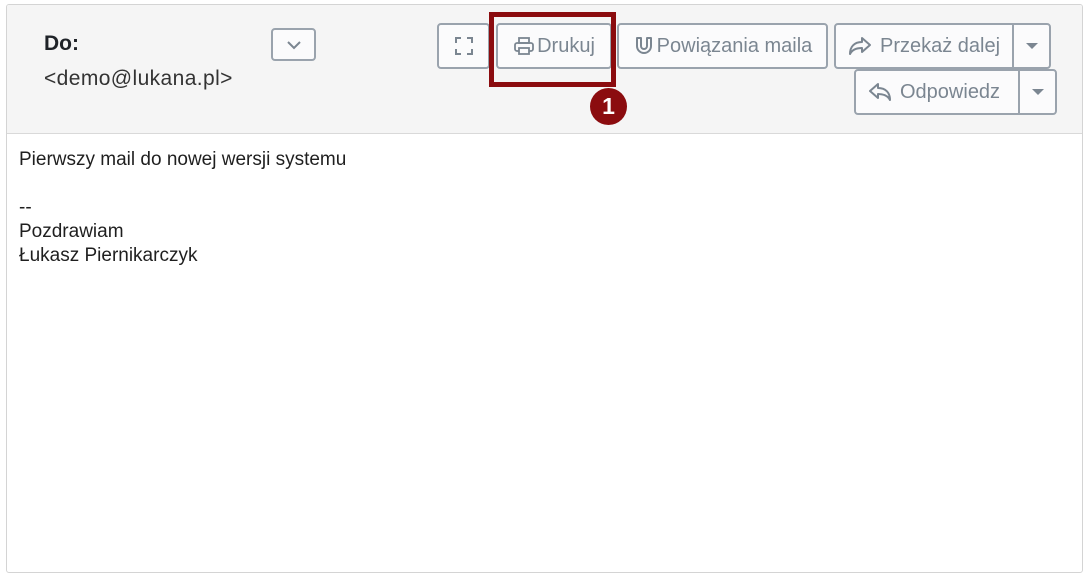 This screenshot has height=583, width=1092. I want to click on message-line: --, so click(25, 207).